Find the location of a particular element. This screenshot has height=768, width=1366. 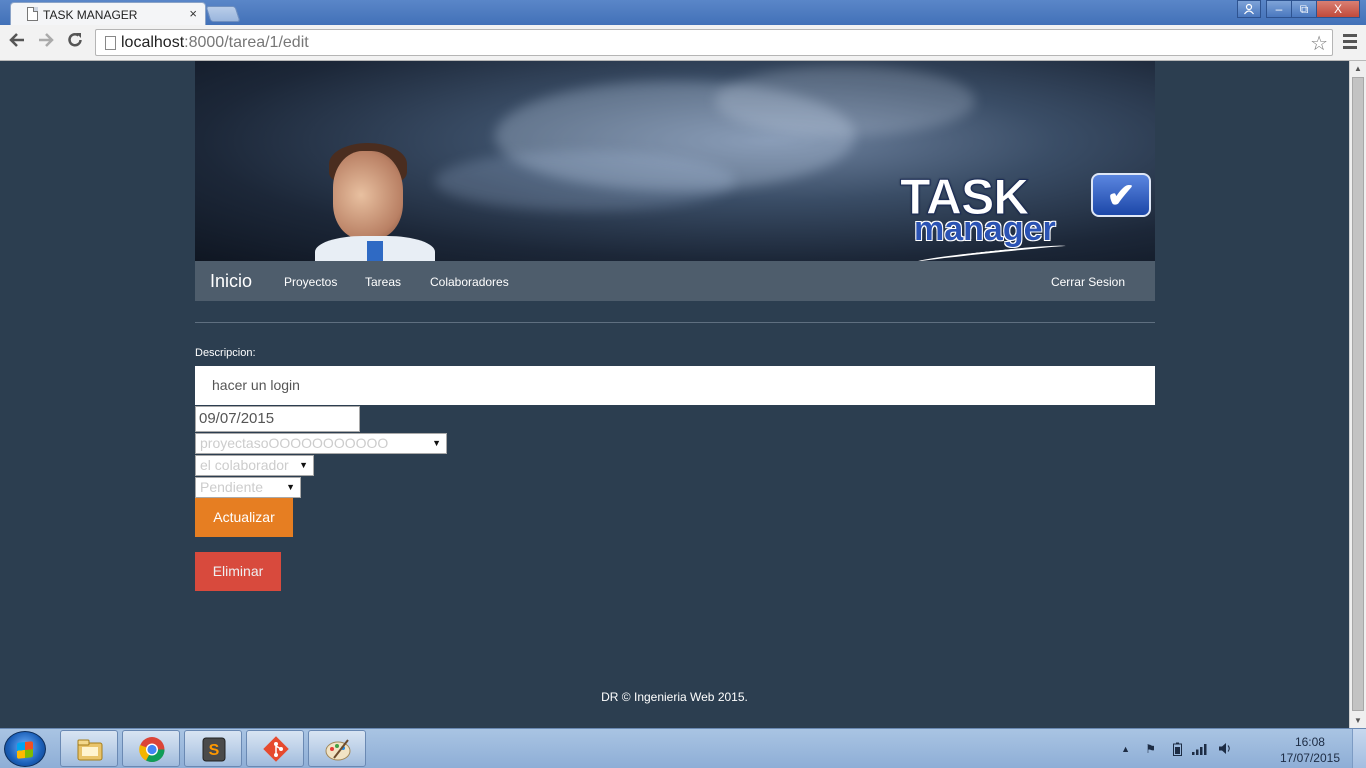

scroll-up-icon: ▲ is located at coordinates (1358, 68).